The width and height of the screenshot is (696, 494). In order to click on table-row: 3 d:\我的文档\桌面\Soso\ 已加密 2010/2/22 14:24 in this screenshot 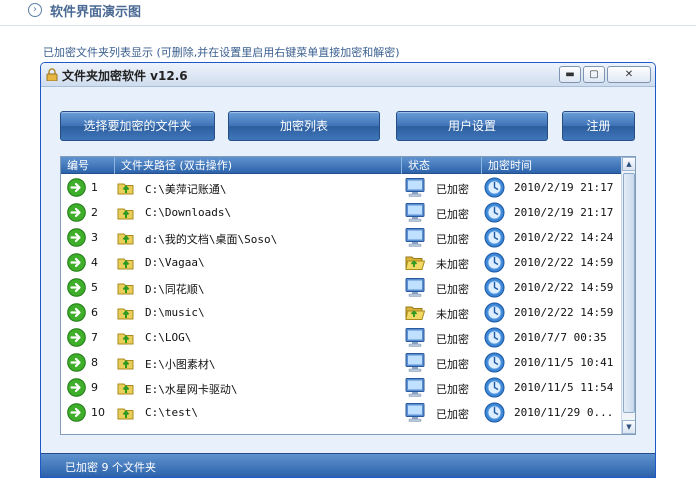, I will do `click(341, 237)`.